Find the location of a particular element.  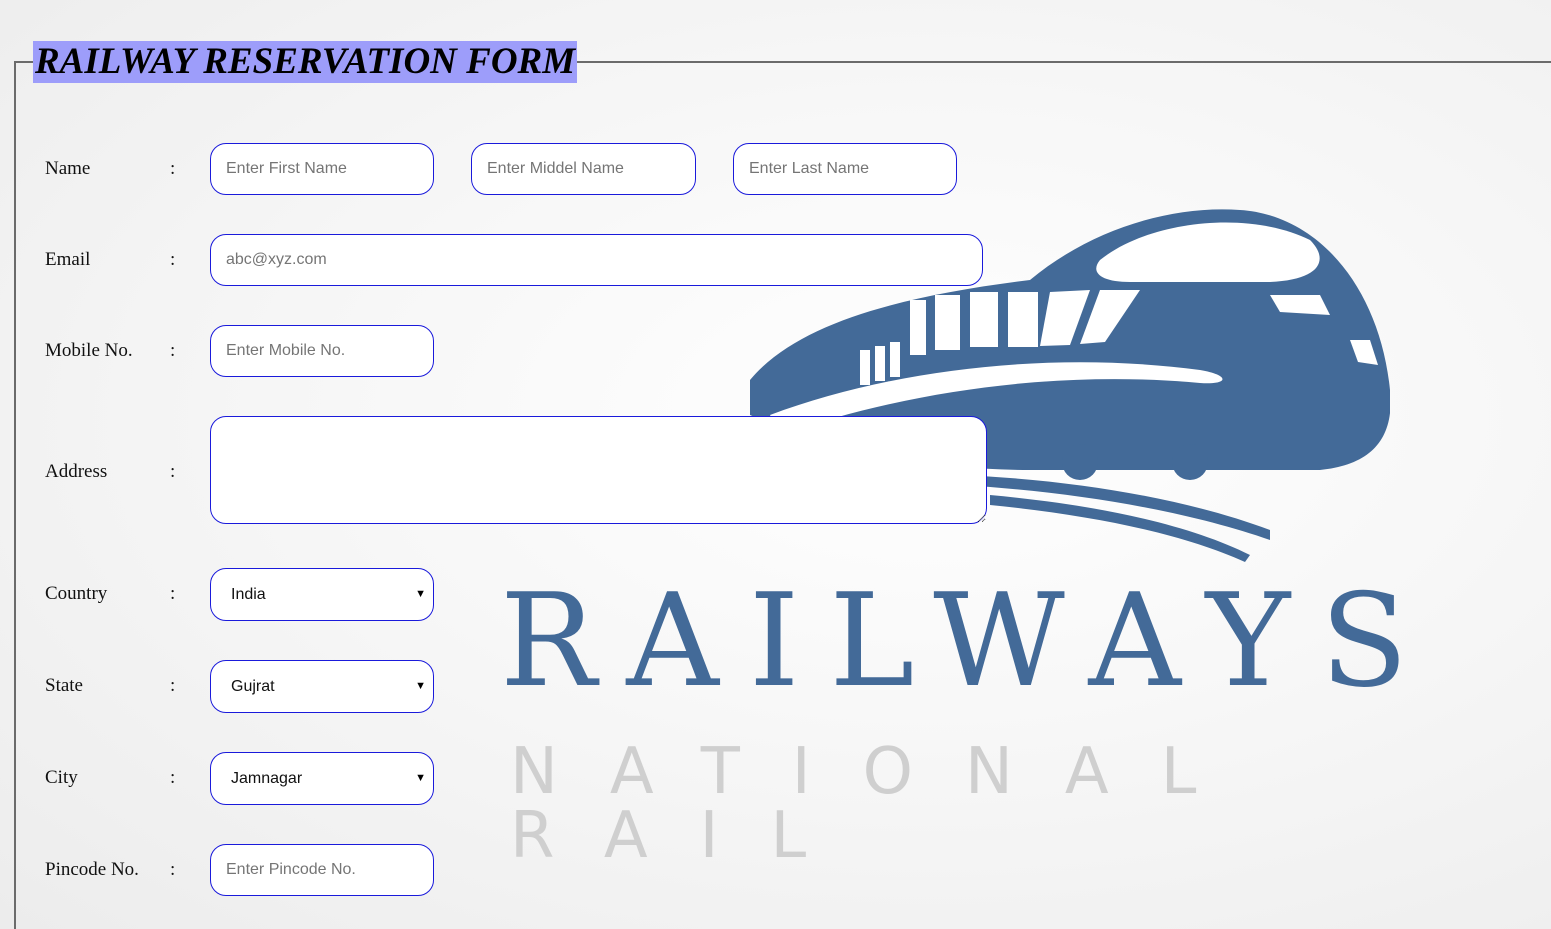

email-input is located at coordinates (596, 260).